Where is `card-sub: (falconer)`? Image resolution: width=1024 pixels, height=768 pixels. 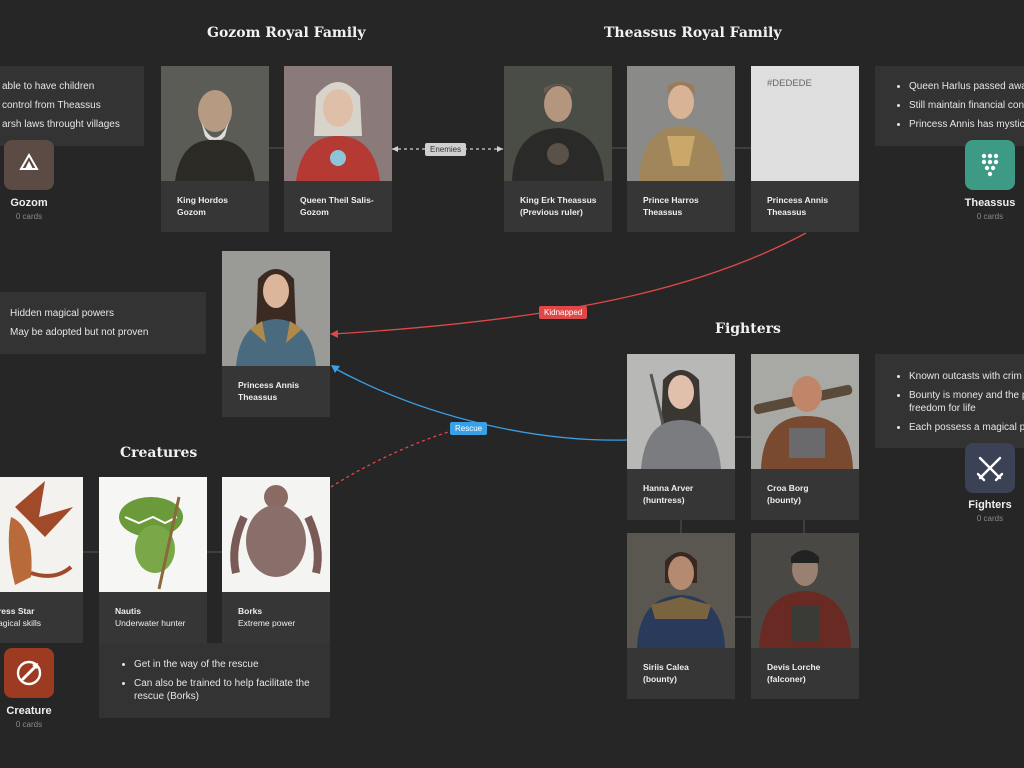
card-sub: (falconer) is located at coordinates (786, 679).